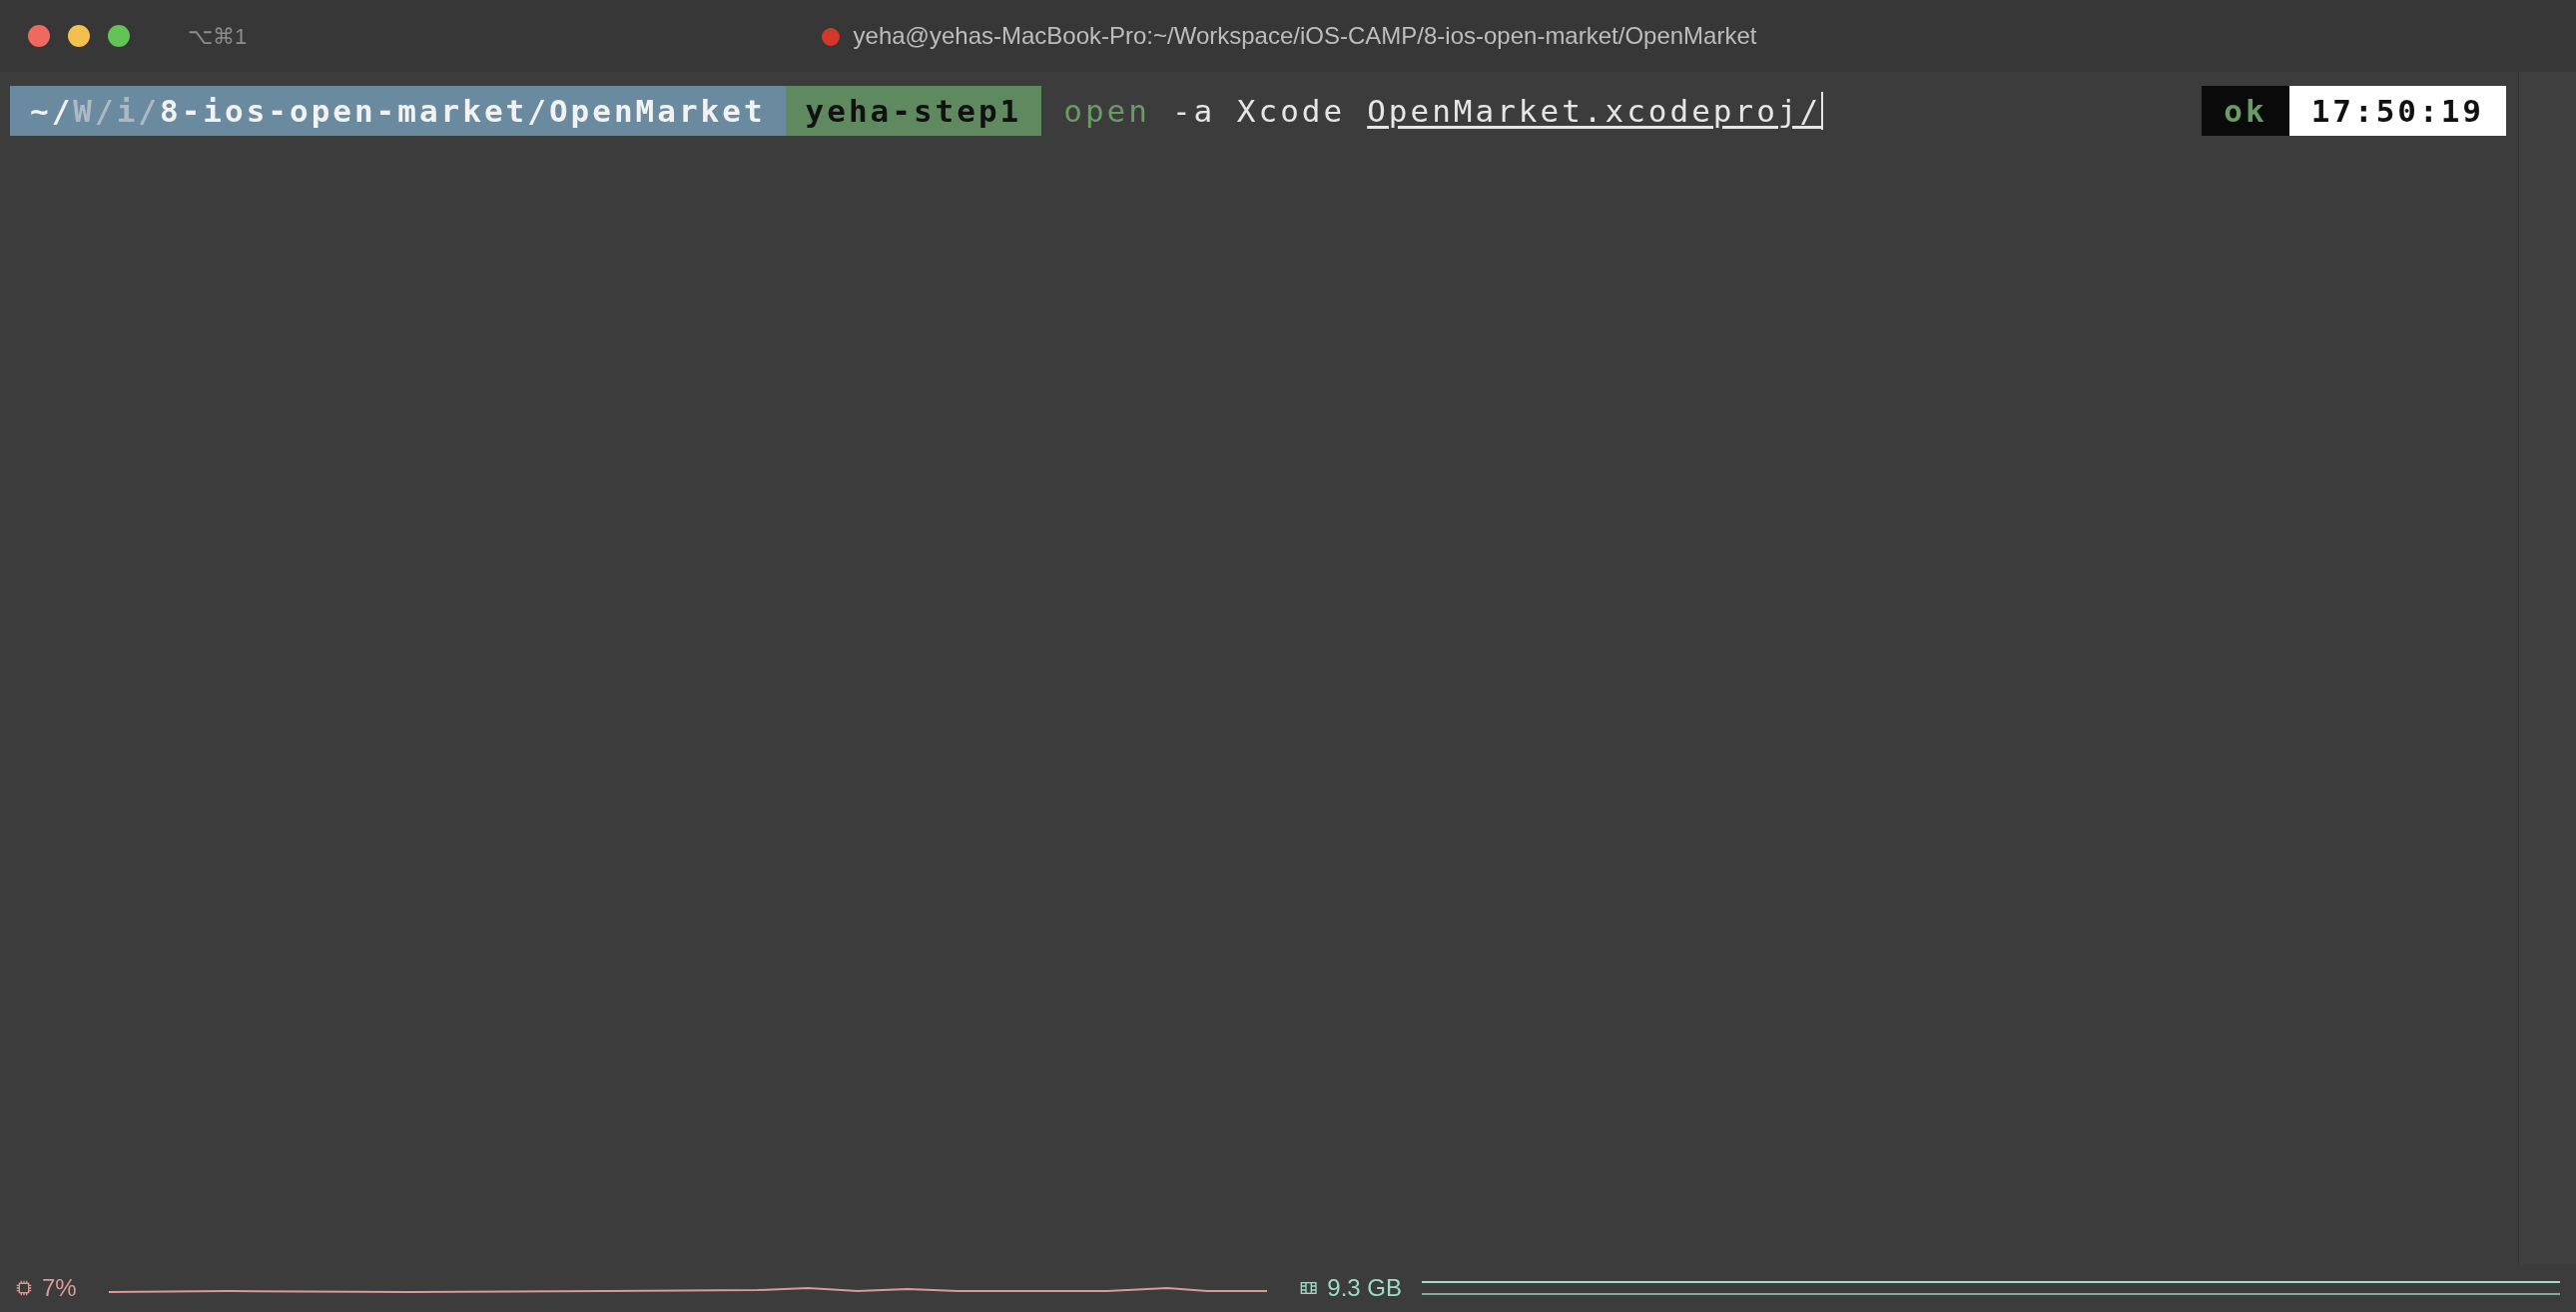 The height and width of the screenshot is (1312, 2576). I want to click on command-line: open -a Xcode OpenMarket.xcodeproj/, so click(1443, 111).